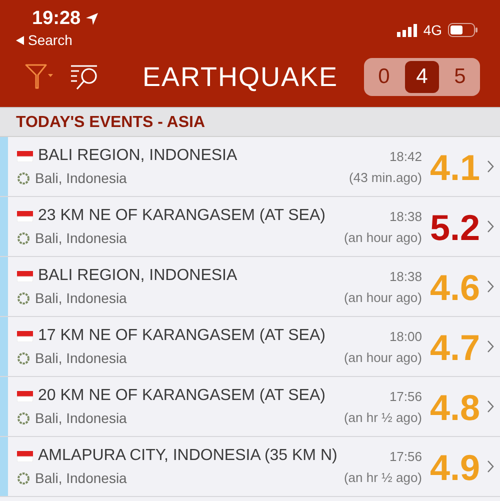 This screenshot has height=501, width=500. I want to click on event-time: 18:42, so click(405, 156).